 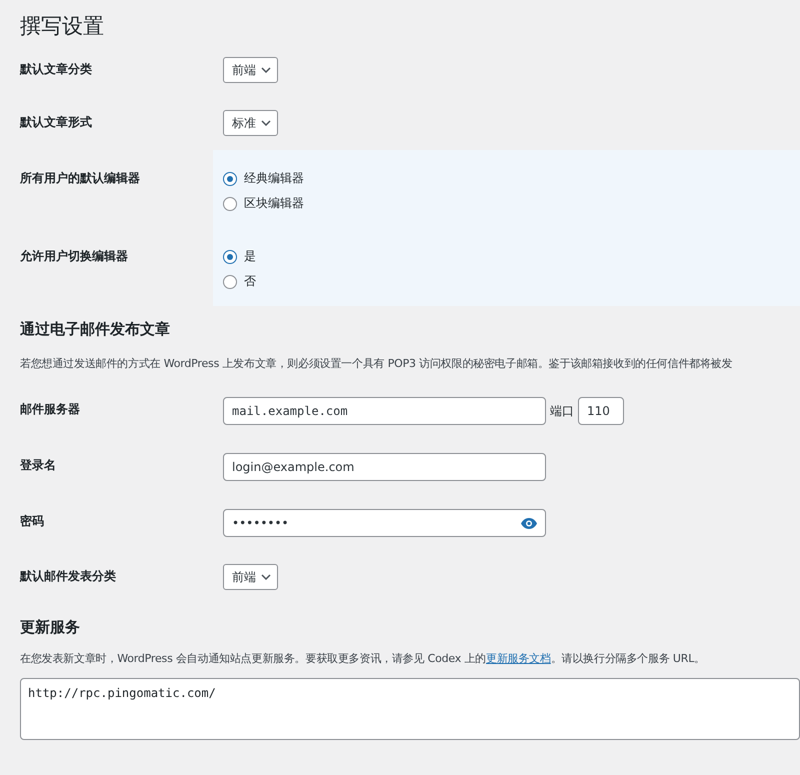 What do you see at coordinates (384, 411) in the screenshot?
I see `input-field: mail.example.com` at bounding box center [384, 411].